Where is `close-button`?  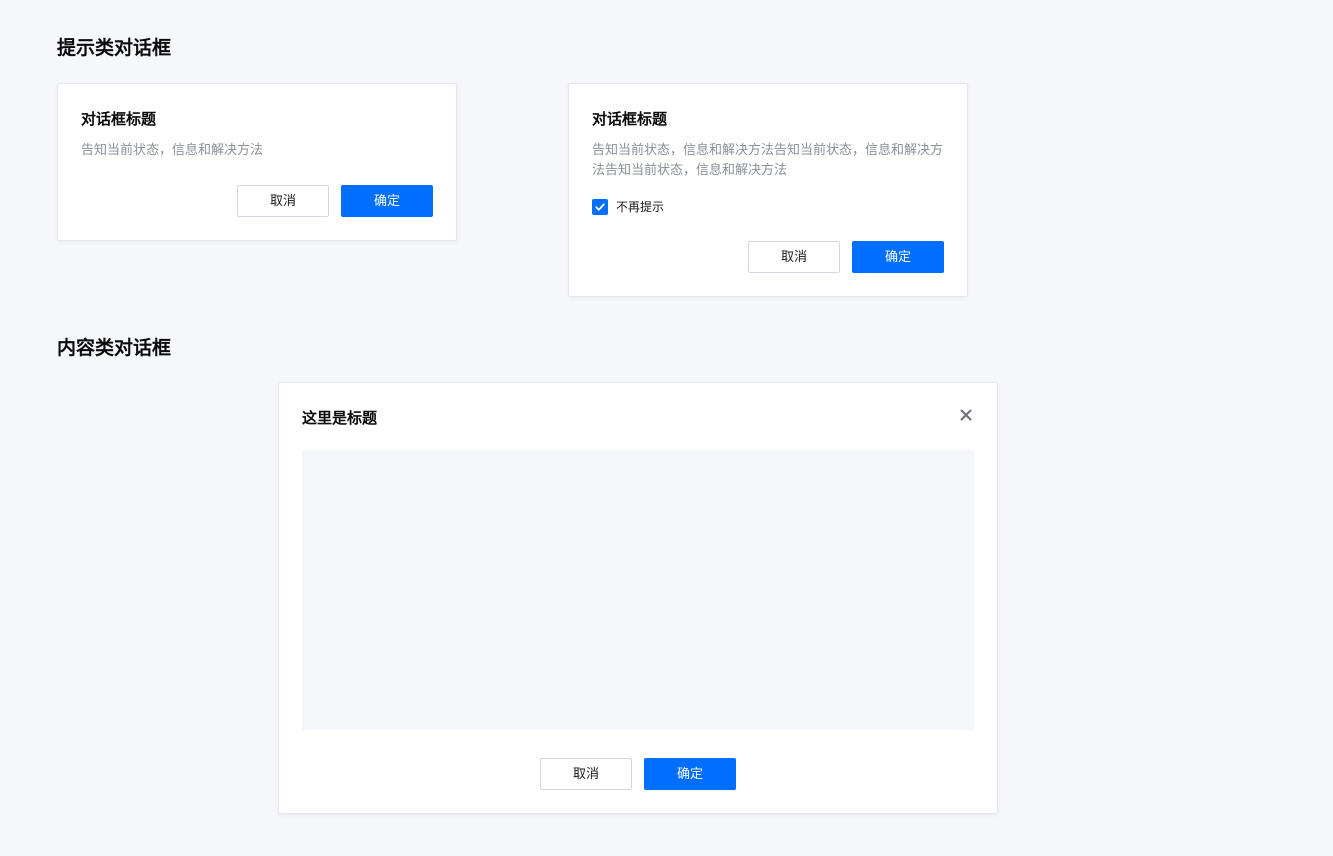
close-button is located at coordinates (966, 415).